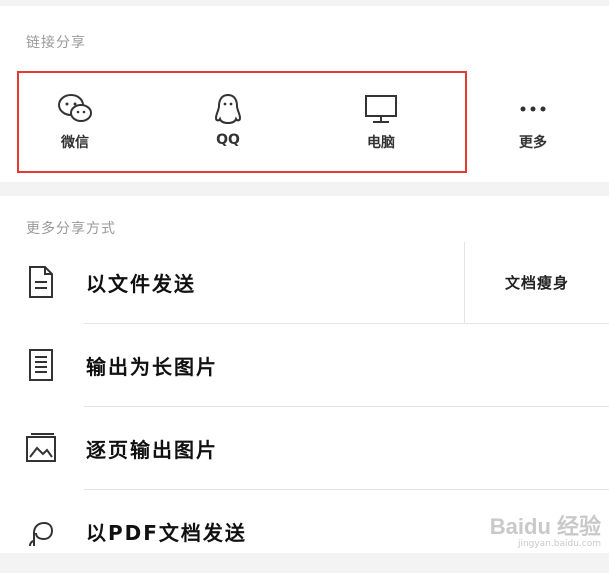 The image size is (609, 573). What do you see at coordinates (381, 109) in the screenshot?
I see `computer-monitor-icon` at bounding box center [381, 109].